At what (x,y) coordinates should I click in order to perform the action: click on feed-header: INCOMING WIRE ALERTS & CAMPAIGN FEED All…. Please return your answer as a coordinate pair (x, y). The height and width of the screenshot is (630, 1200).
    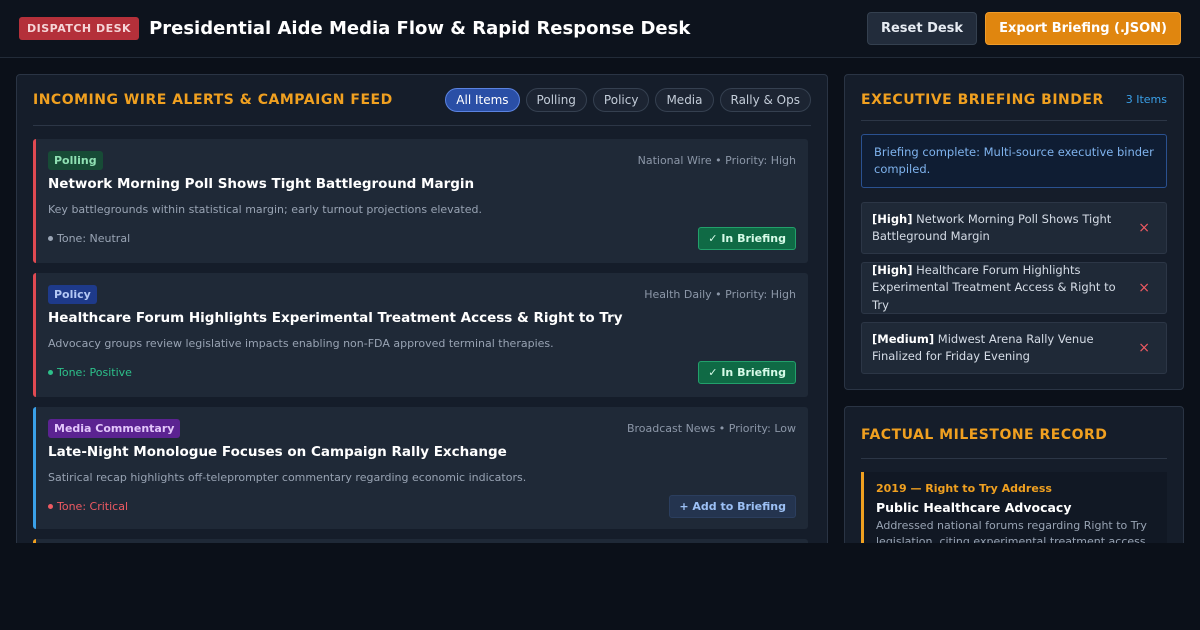
    Looking at the image, I should click on (422, 100).